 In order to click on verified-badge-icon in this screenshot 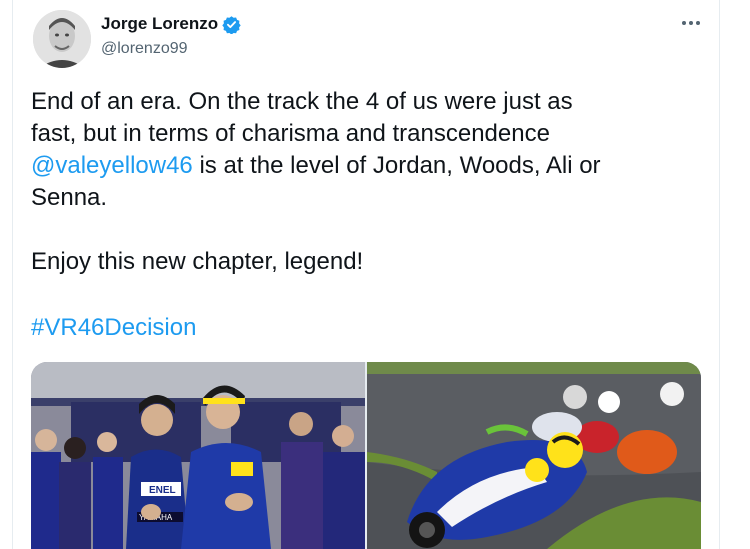, I will do `click(231, 25)`.